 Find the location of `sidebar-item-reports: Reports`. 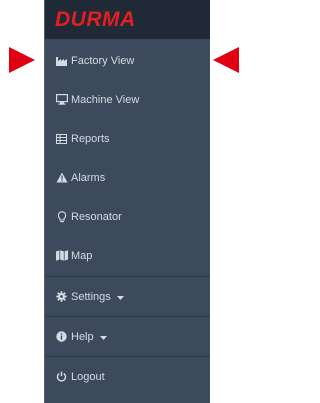

sidebar-item-reports: Reports is located at coordinates (127, 138).